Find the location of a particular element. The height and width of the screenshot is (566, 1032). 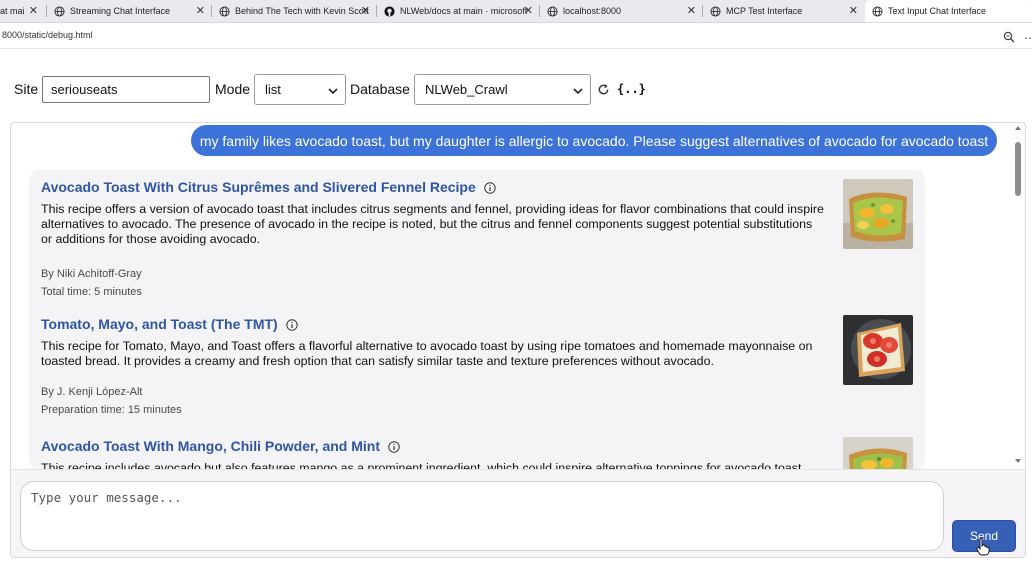

result-author: By J. Kenji López-Alt is located at coordinates (92, 392).